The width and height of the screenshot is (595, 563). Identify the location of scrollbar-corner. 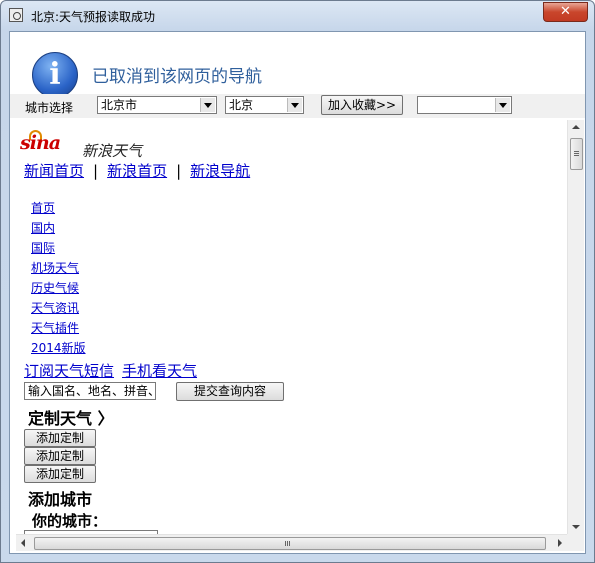
(575, 542).